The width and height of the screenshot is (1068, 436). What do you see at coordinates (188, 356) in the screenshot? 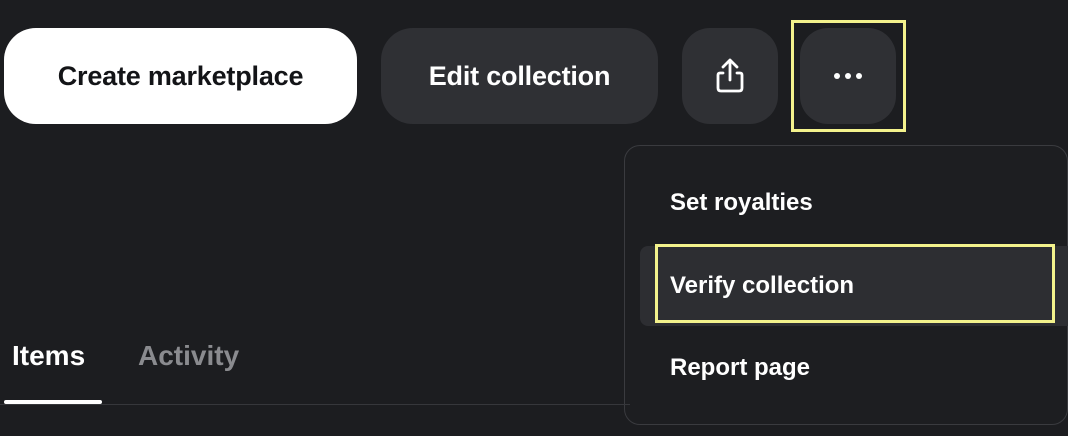
I see `tab-activity: Activity` at bounding box center [188, 356].